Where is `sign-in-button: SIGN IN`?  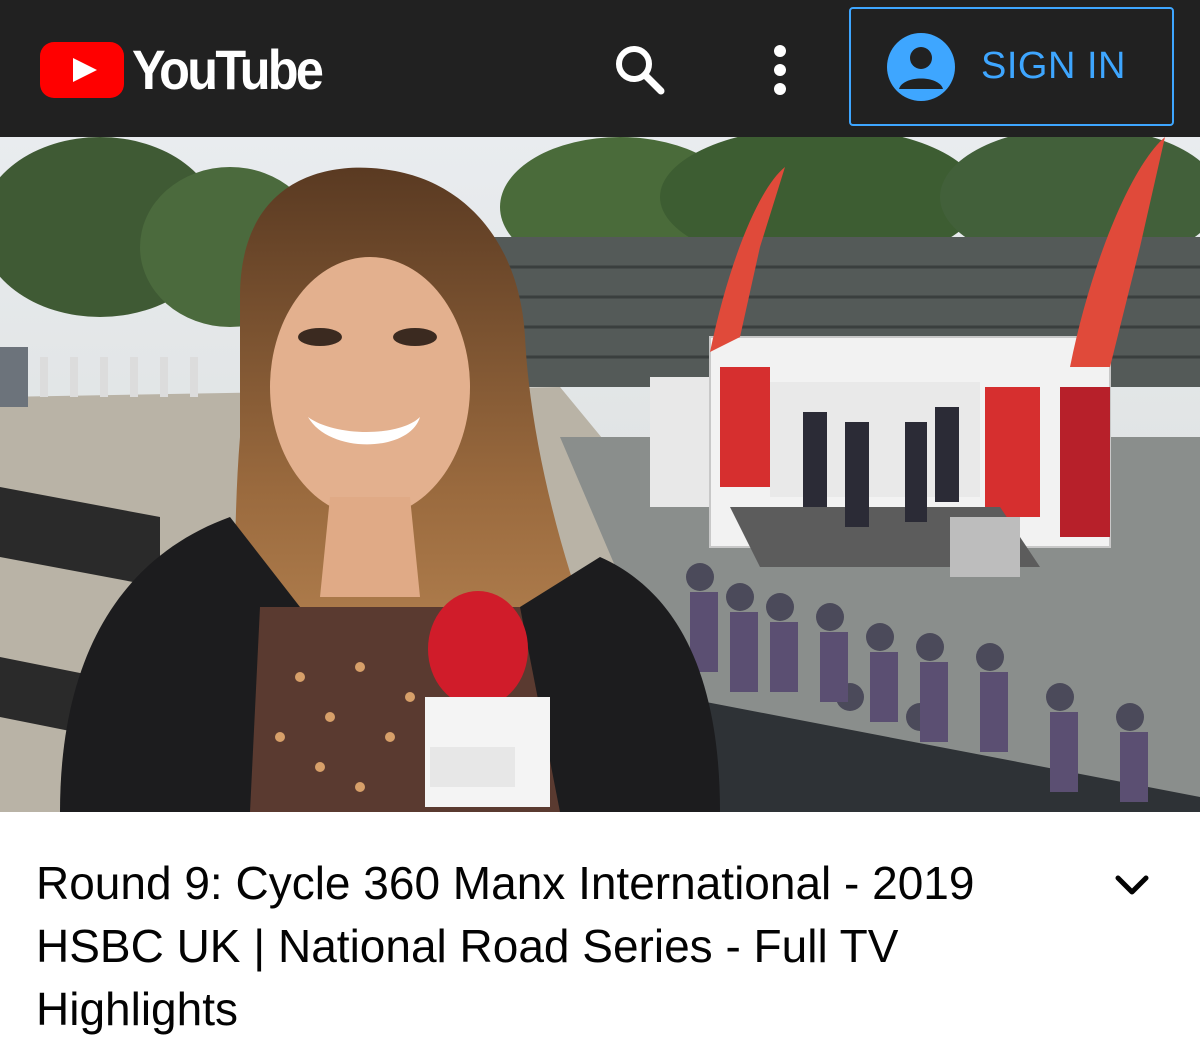
sign-in-button: SIGN IN is located at coordinates (1011, 66).